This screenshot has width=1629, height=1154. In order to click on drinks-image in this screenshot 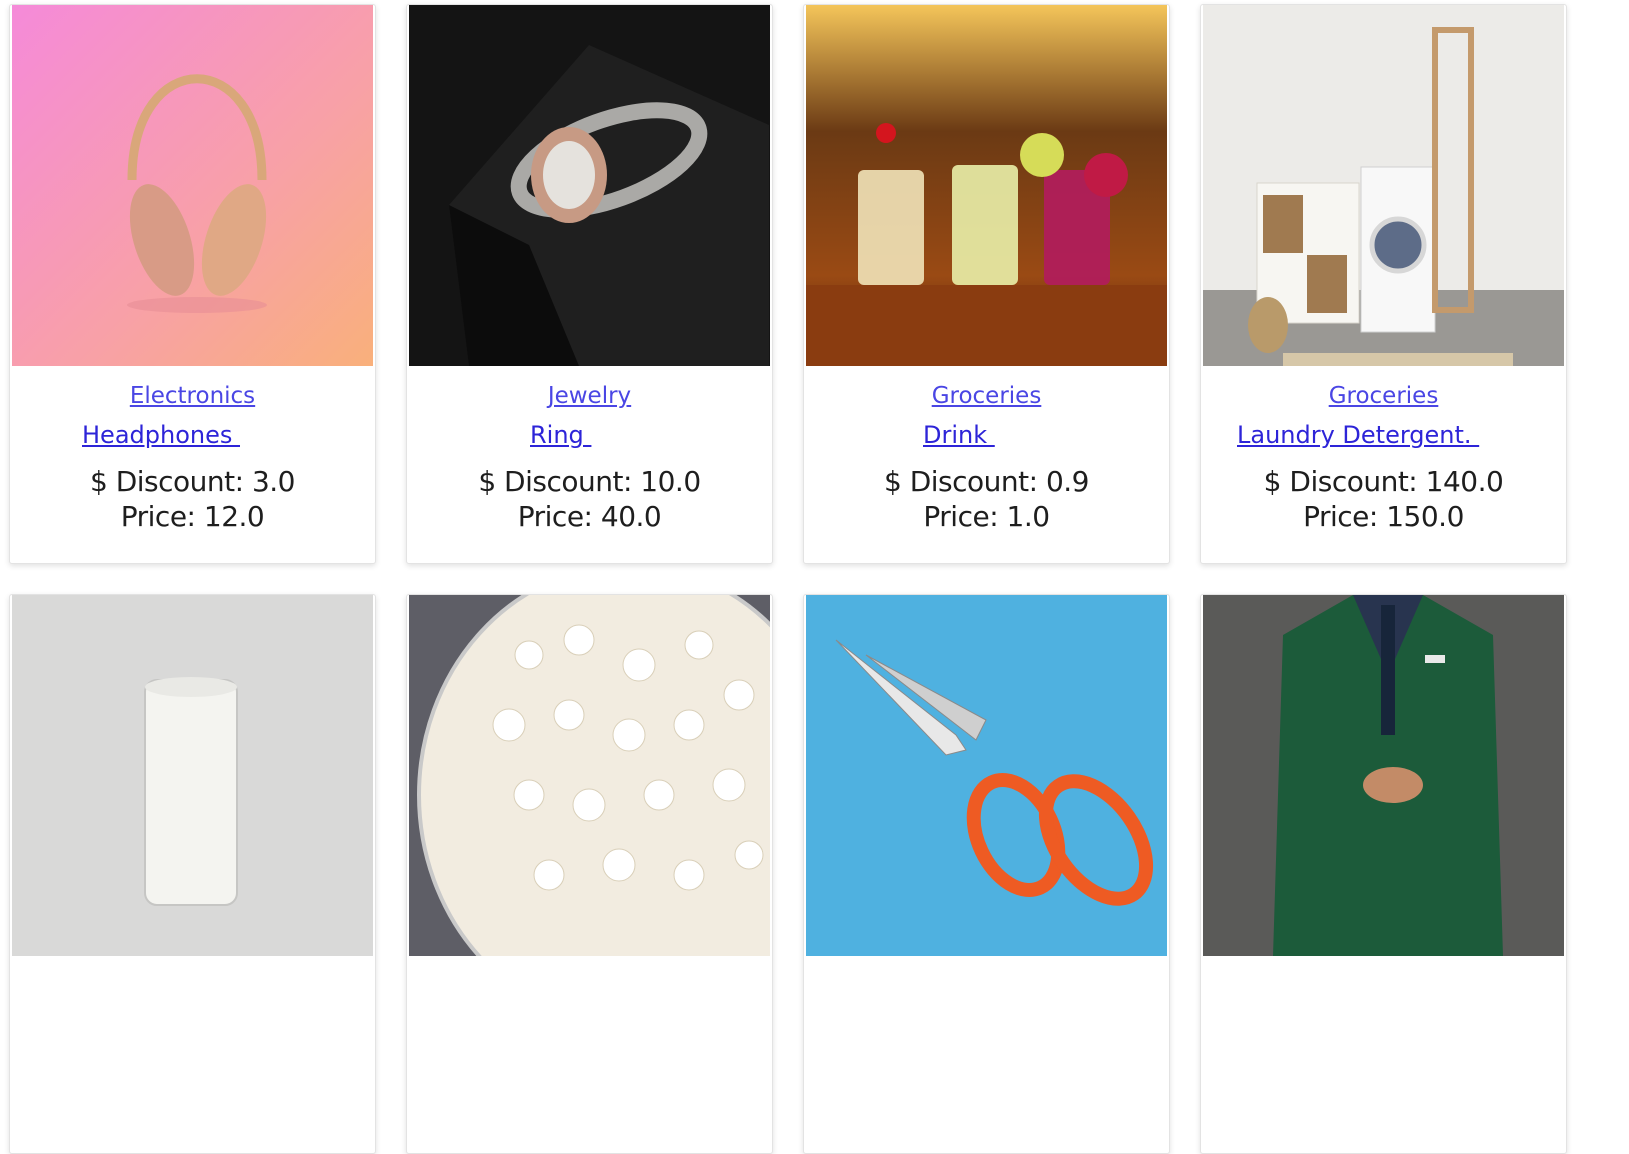, I will do `click(986, 185)`.